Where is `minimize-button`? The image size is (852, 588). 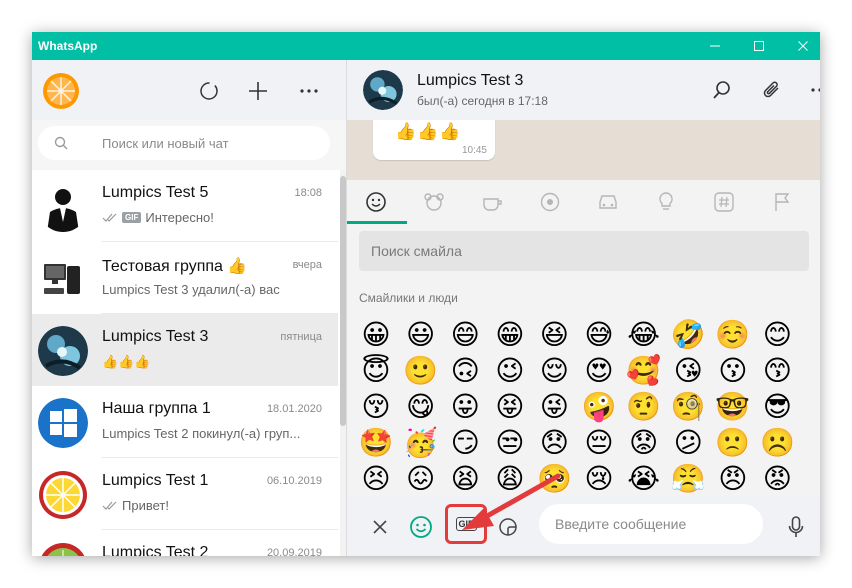
minimize-button is located at coordinates (715, 46).